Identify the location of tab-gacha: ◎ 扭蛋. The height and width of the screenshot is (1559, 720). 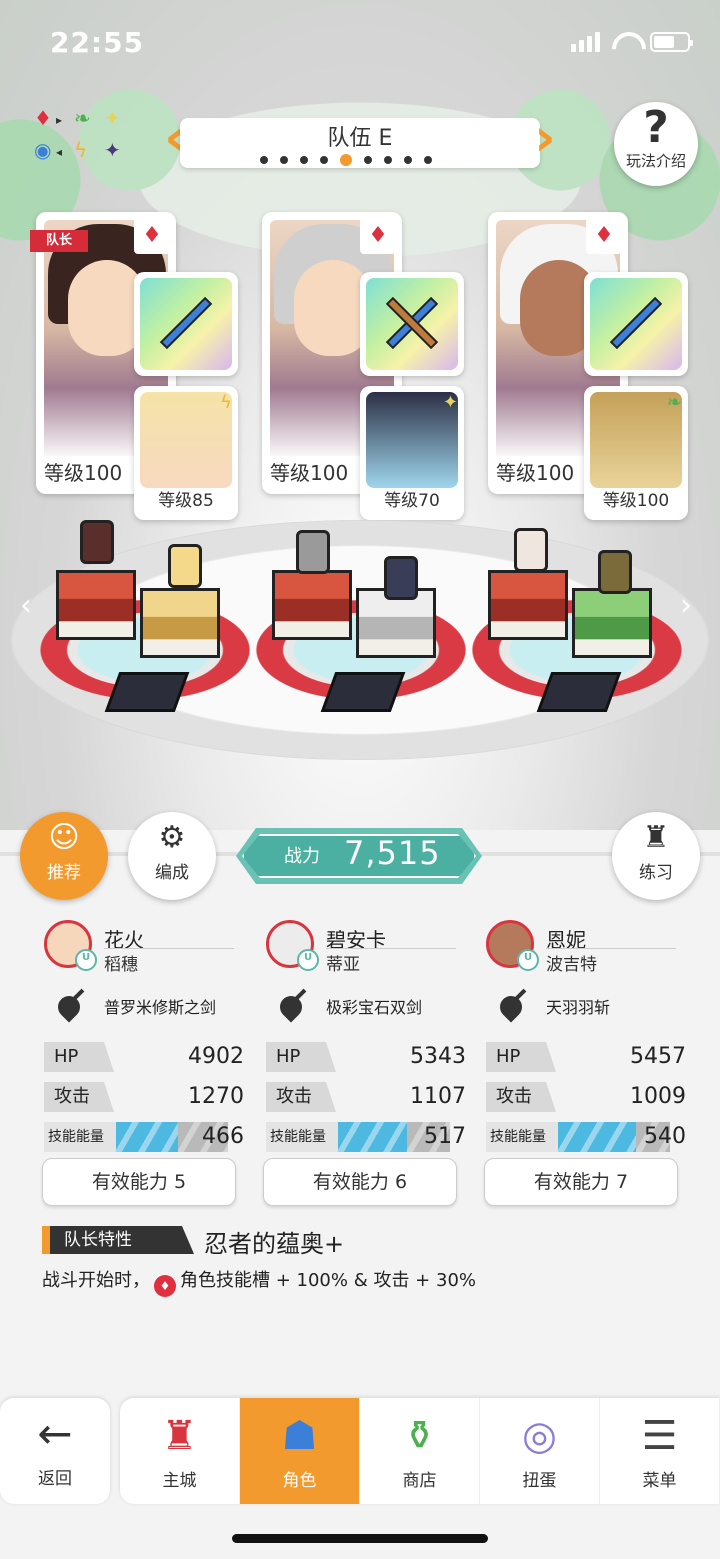
(540, 1451).